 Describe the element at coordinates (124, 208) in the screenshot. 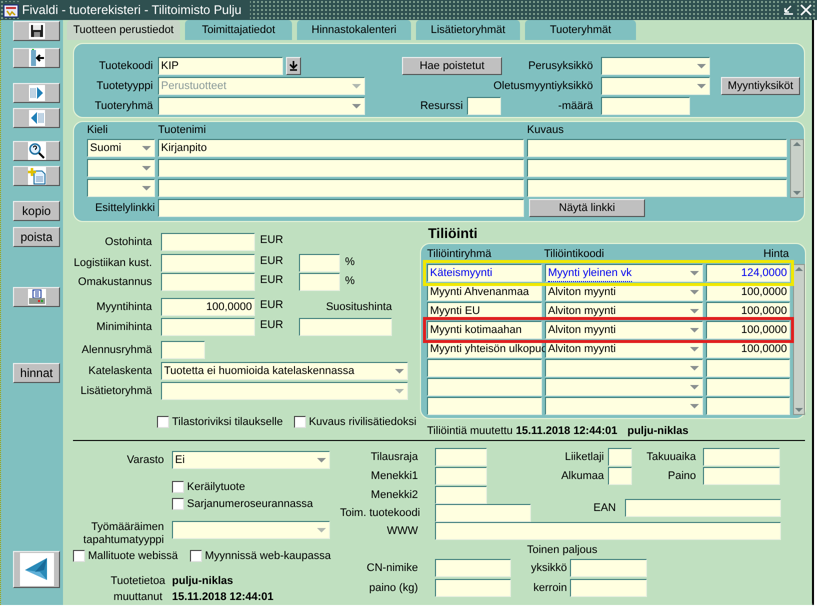

I see `field-label: Esittelylinkki` at that location.